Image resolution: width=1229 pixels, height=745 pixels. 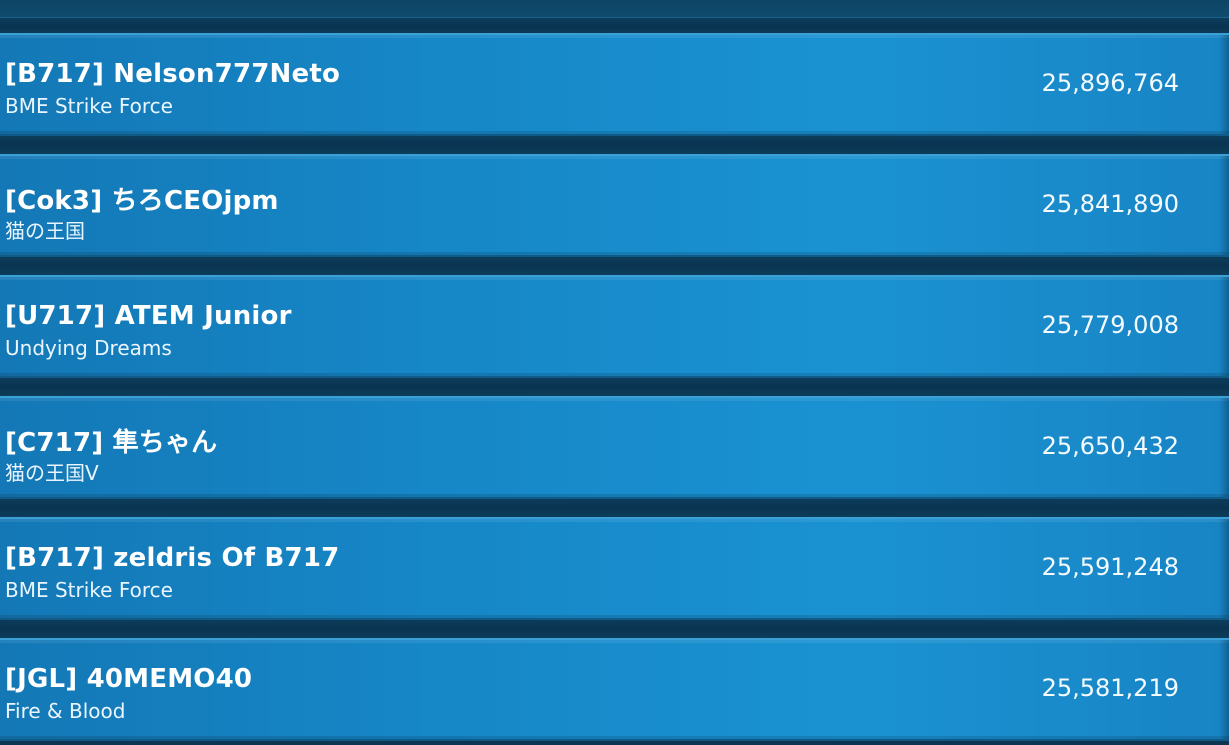 What do you see at coordinates (172, 558) in the screenshot?
I see `player-name: [B717] zeldris Of B717` at bounding box center [172, 558].